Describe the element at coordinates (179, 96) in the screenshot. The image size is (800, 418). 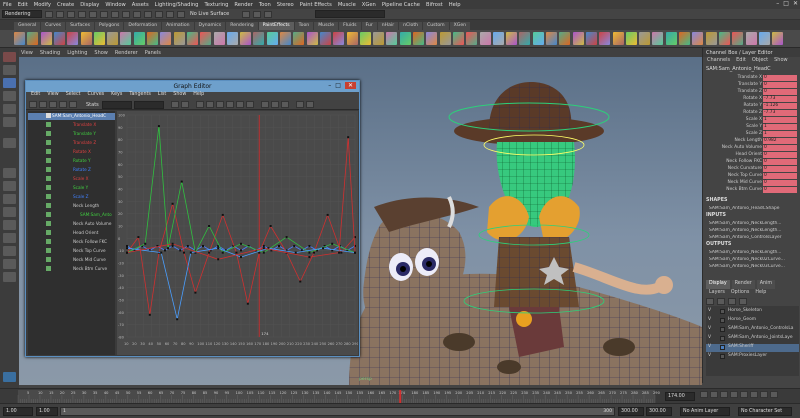
I see `ge-menu-show: Show` at that location.